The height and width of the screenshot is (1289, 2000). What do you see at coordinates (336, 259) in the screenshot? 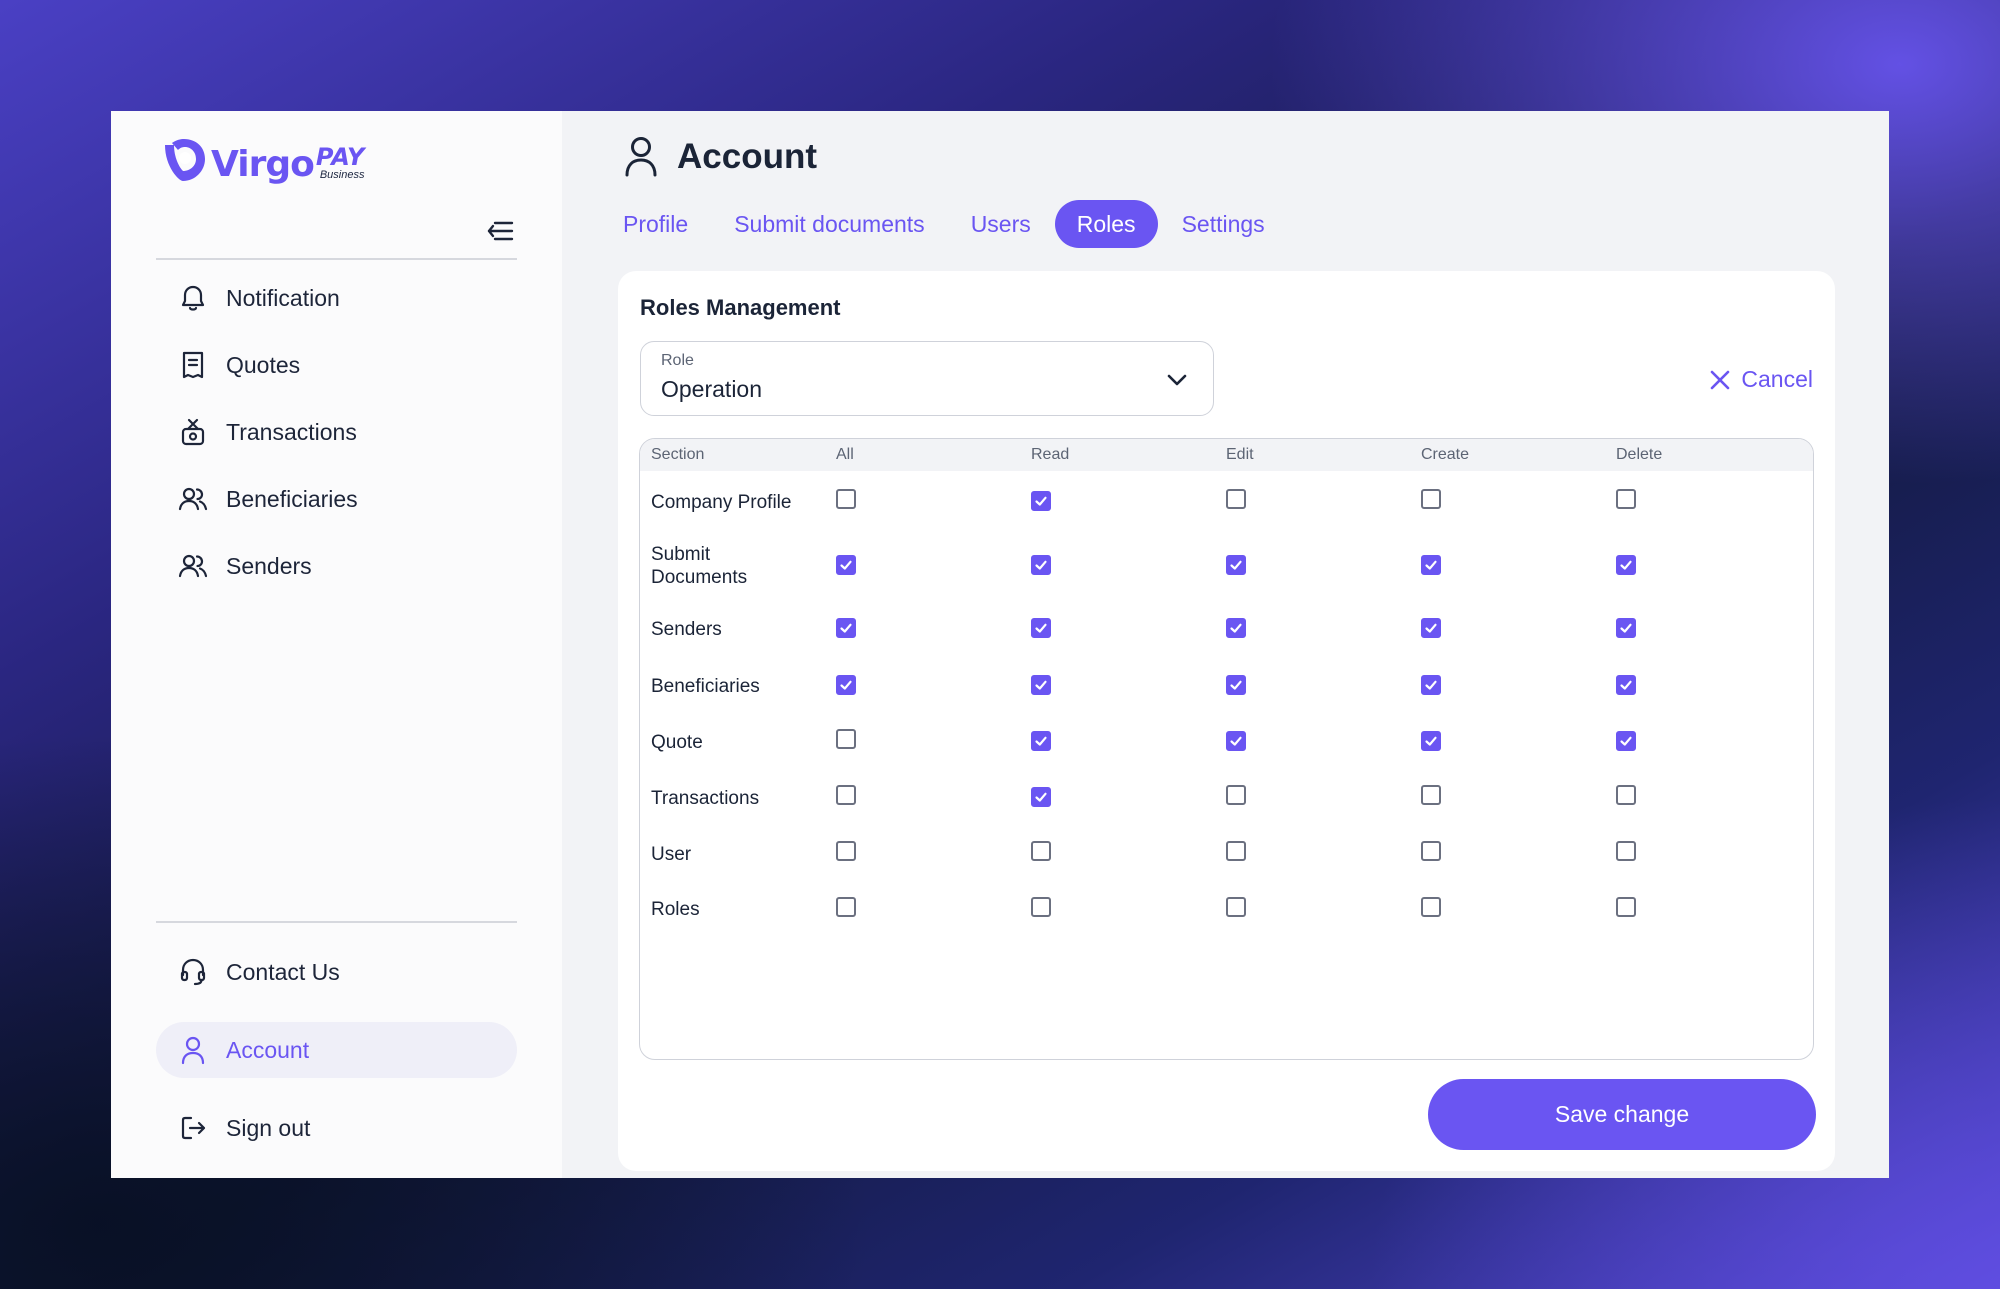
I see `sidebar-divider-top` at bounding box center [336, 259].